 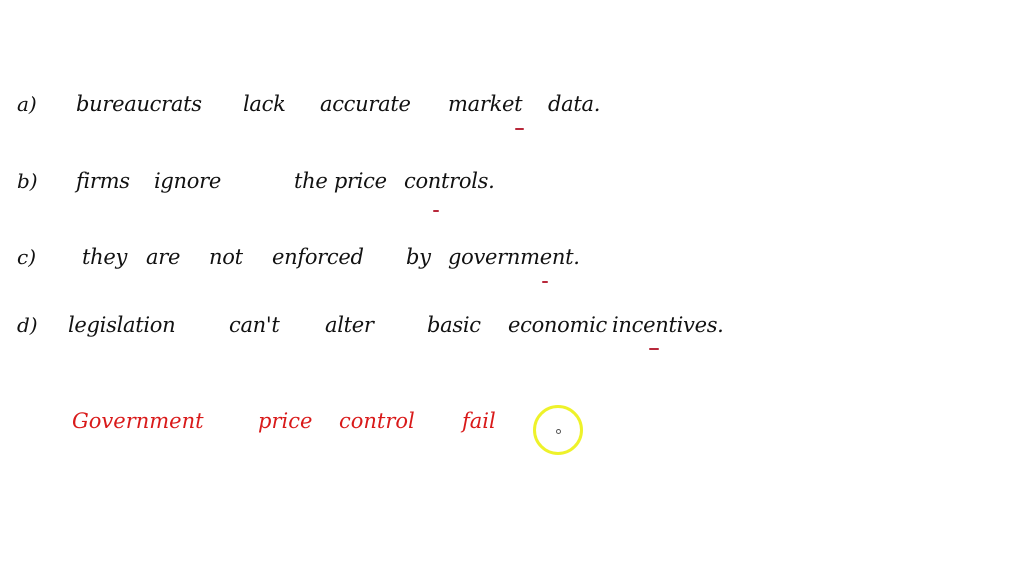 I want to click on option-word: they, so click(x=105, y=257).